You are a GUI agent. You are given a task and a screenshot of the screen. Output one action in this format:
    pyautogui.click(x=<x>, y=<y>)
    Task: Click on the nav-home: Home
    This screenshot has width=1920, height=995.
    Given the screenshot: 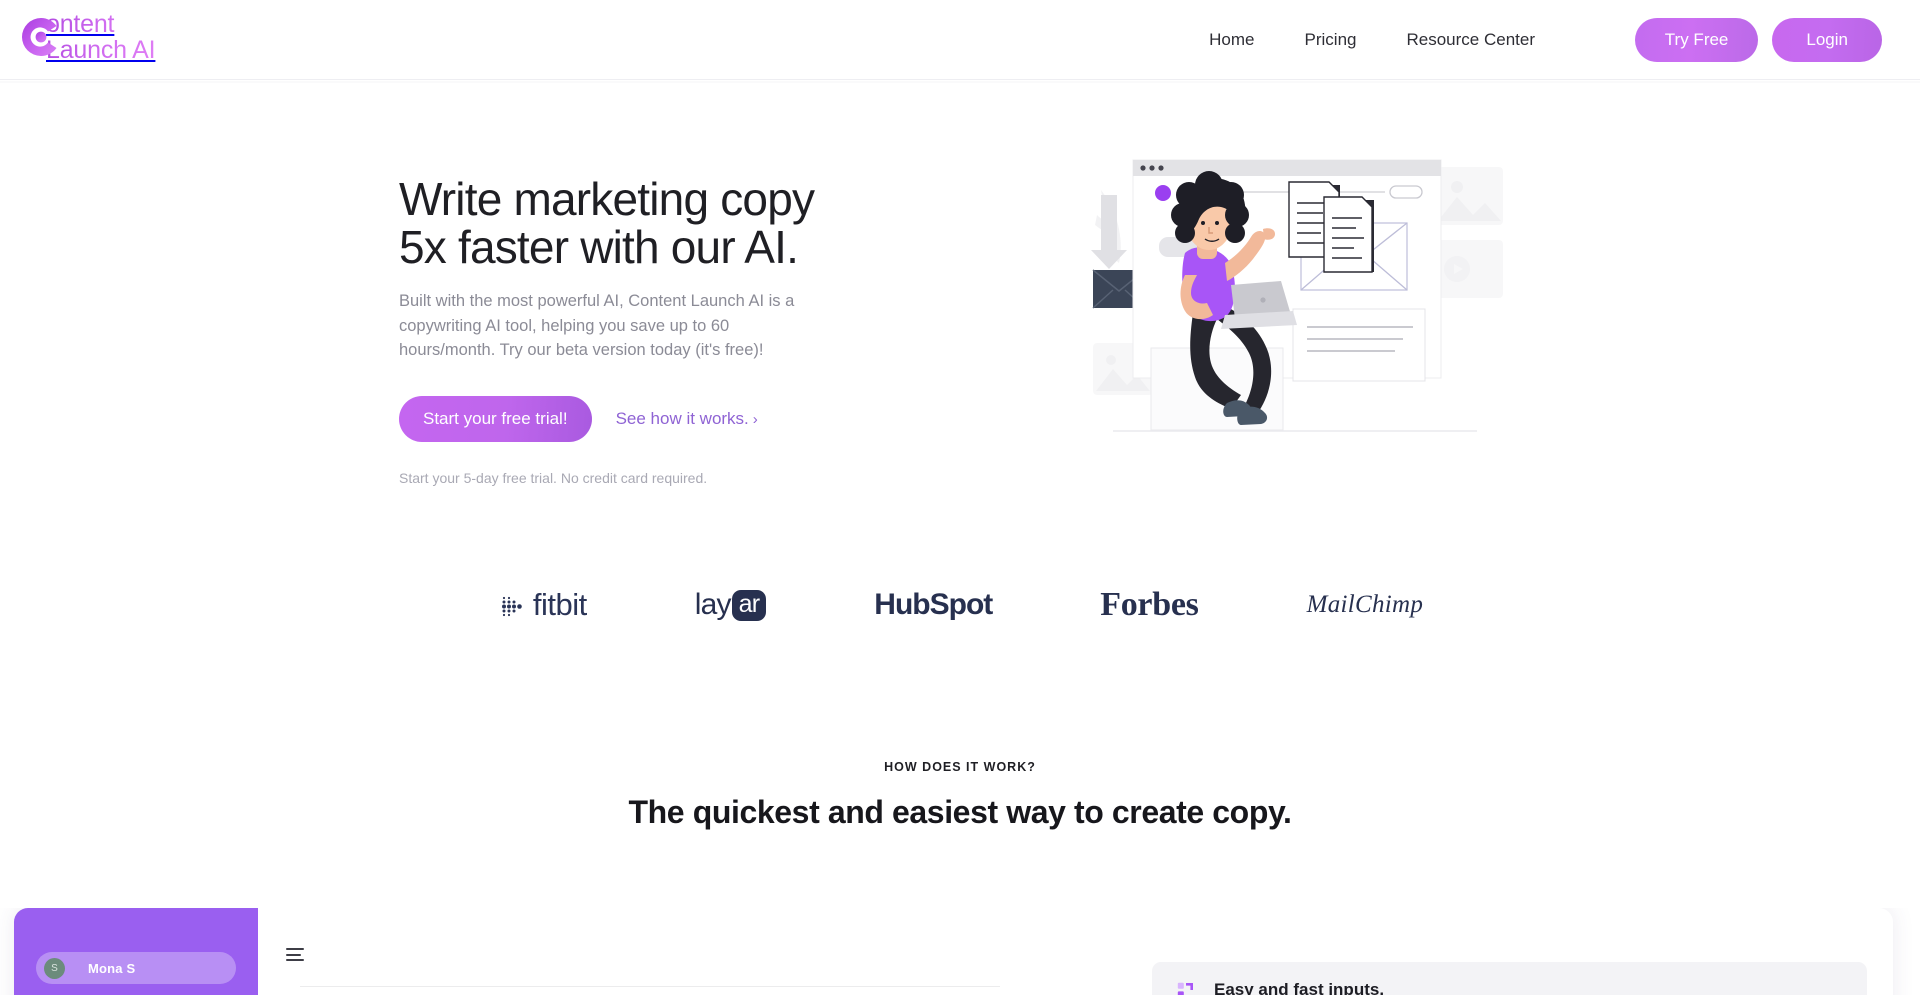 What is the action you would take?
    pyautogui.click(x=1231, y=40)
    